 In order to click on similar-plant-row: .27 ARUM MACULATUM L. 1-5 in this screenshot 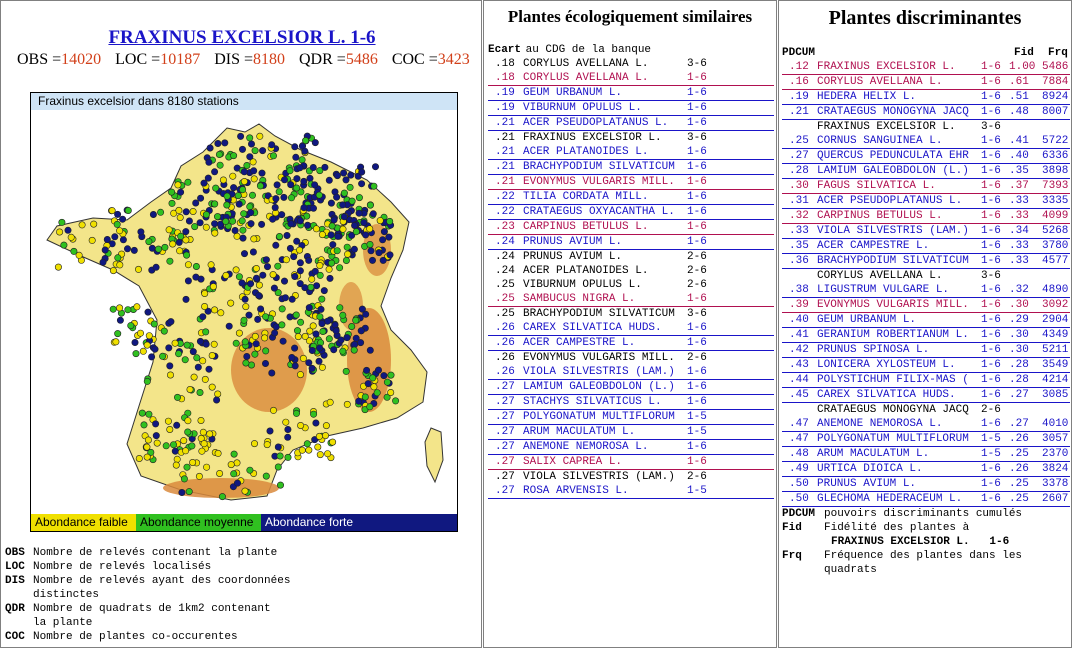, I will do `click(631, 432)`.